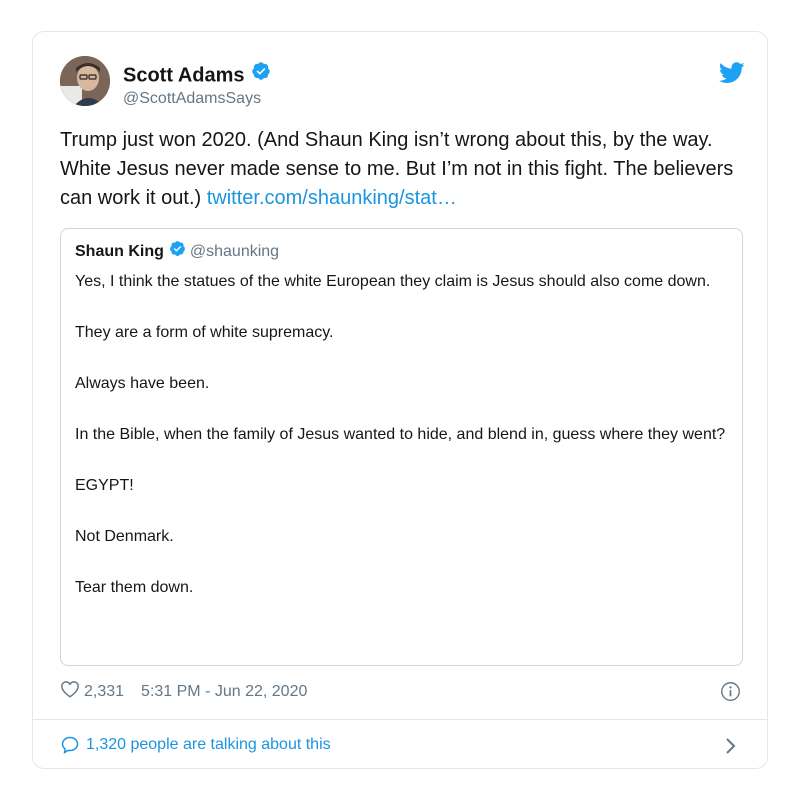 This screenshot has width=800, height=805. I want to click on speech-bubble-icon, so click(70, 745).